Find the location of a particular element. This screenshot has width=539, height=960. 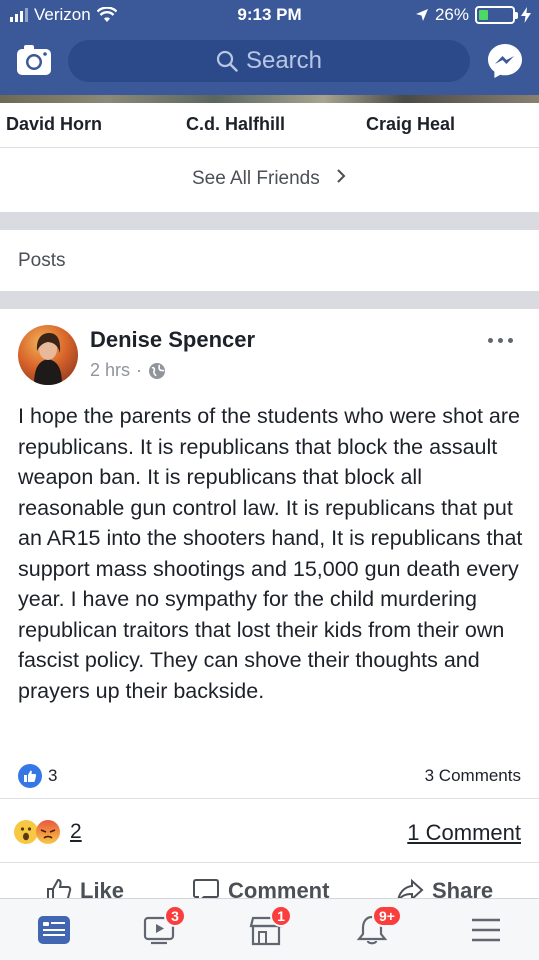

comment-icon is located at coordinates (206, 889).